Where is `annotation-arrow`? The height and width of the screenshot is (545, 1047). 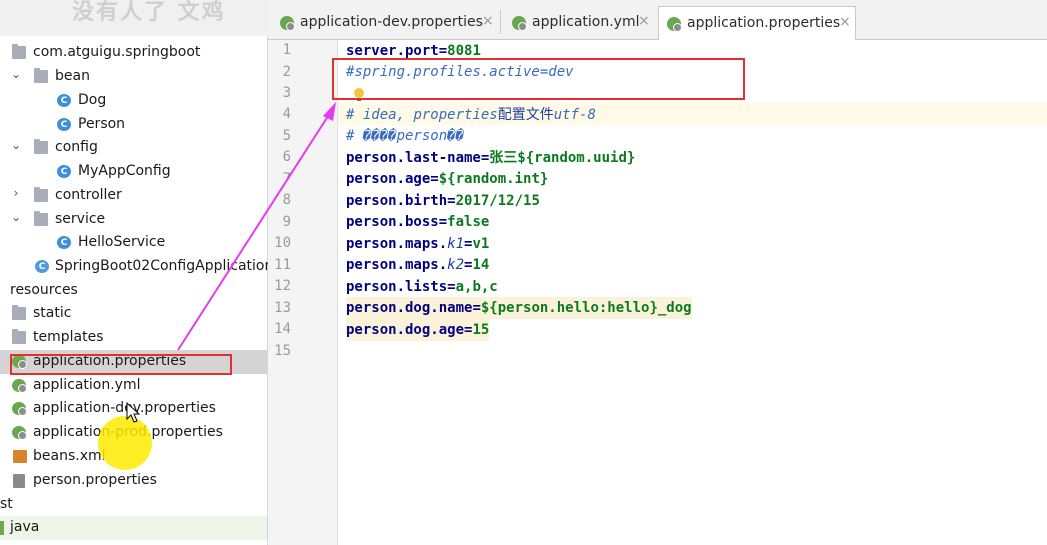 annotation-arrow is located at coordinates (256, 226).